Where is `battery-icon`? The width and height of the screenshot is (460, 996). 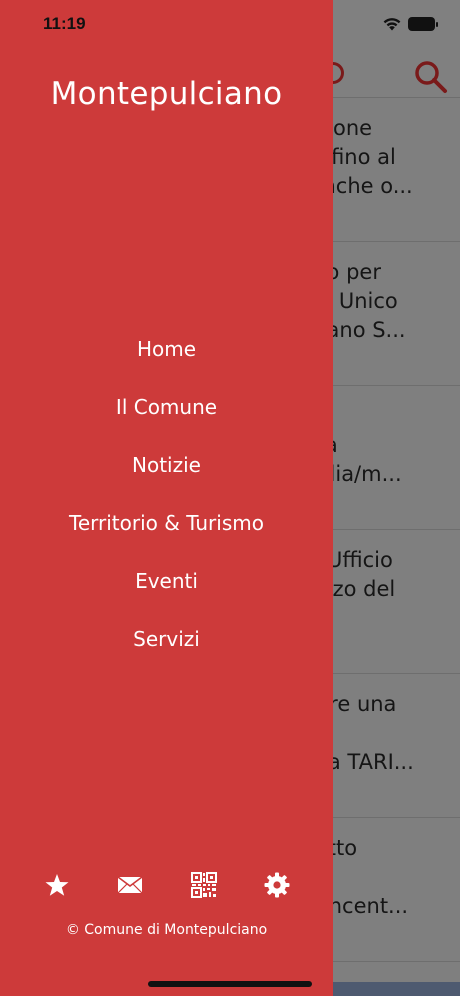 battery-icon is located at coordinates (421, 24).